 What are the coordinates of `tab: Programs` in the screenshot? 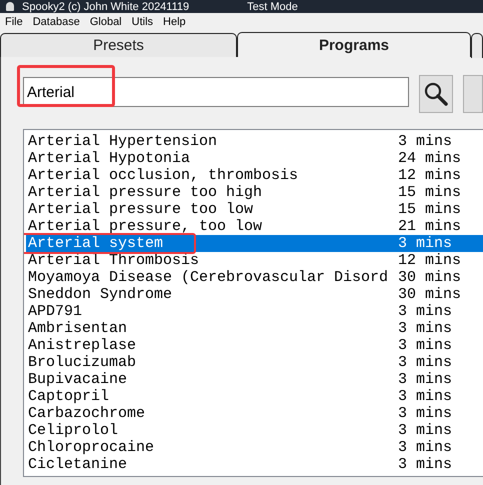 It's located at (353, 44).